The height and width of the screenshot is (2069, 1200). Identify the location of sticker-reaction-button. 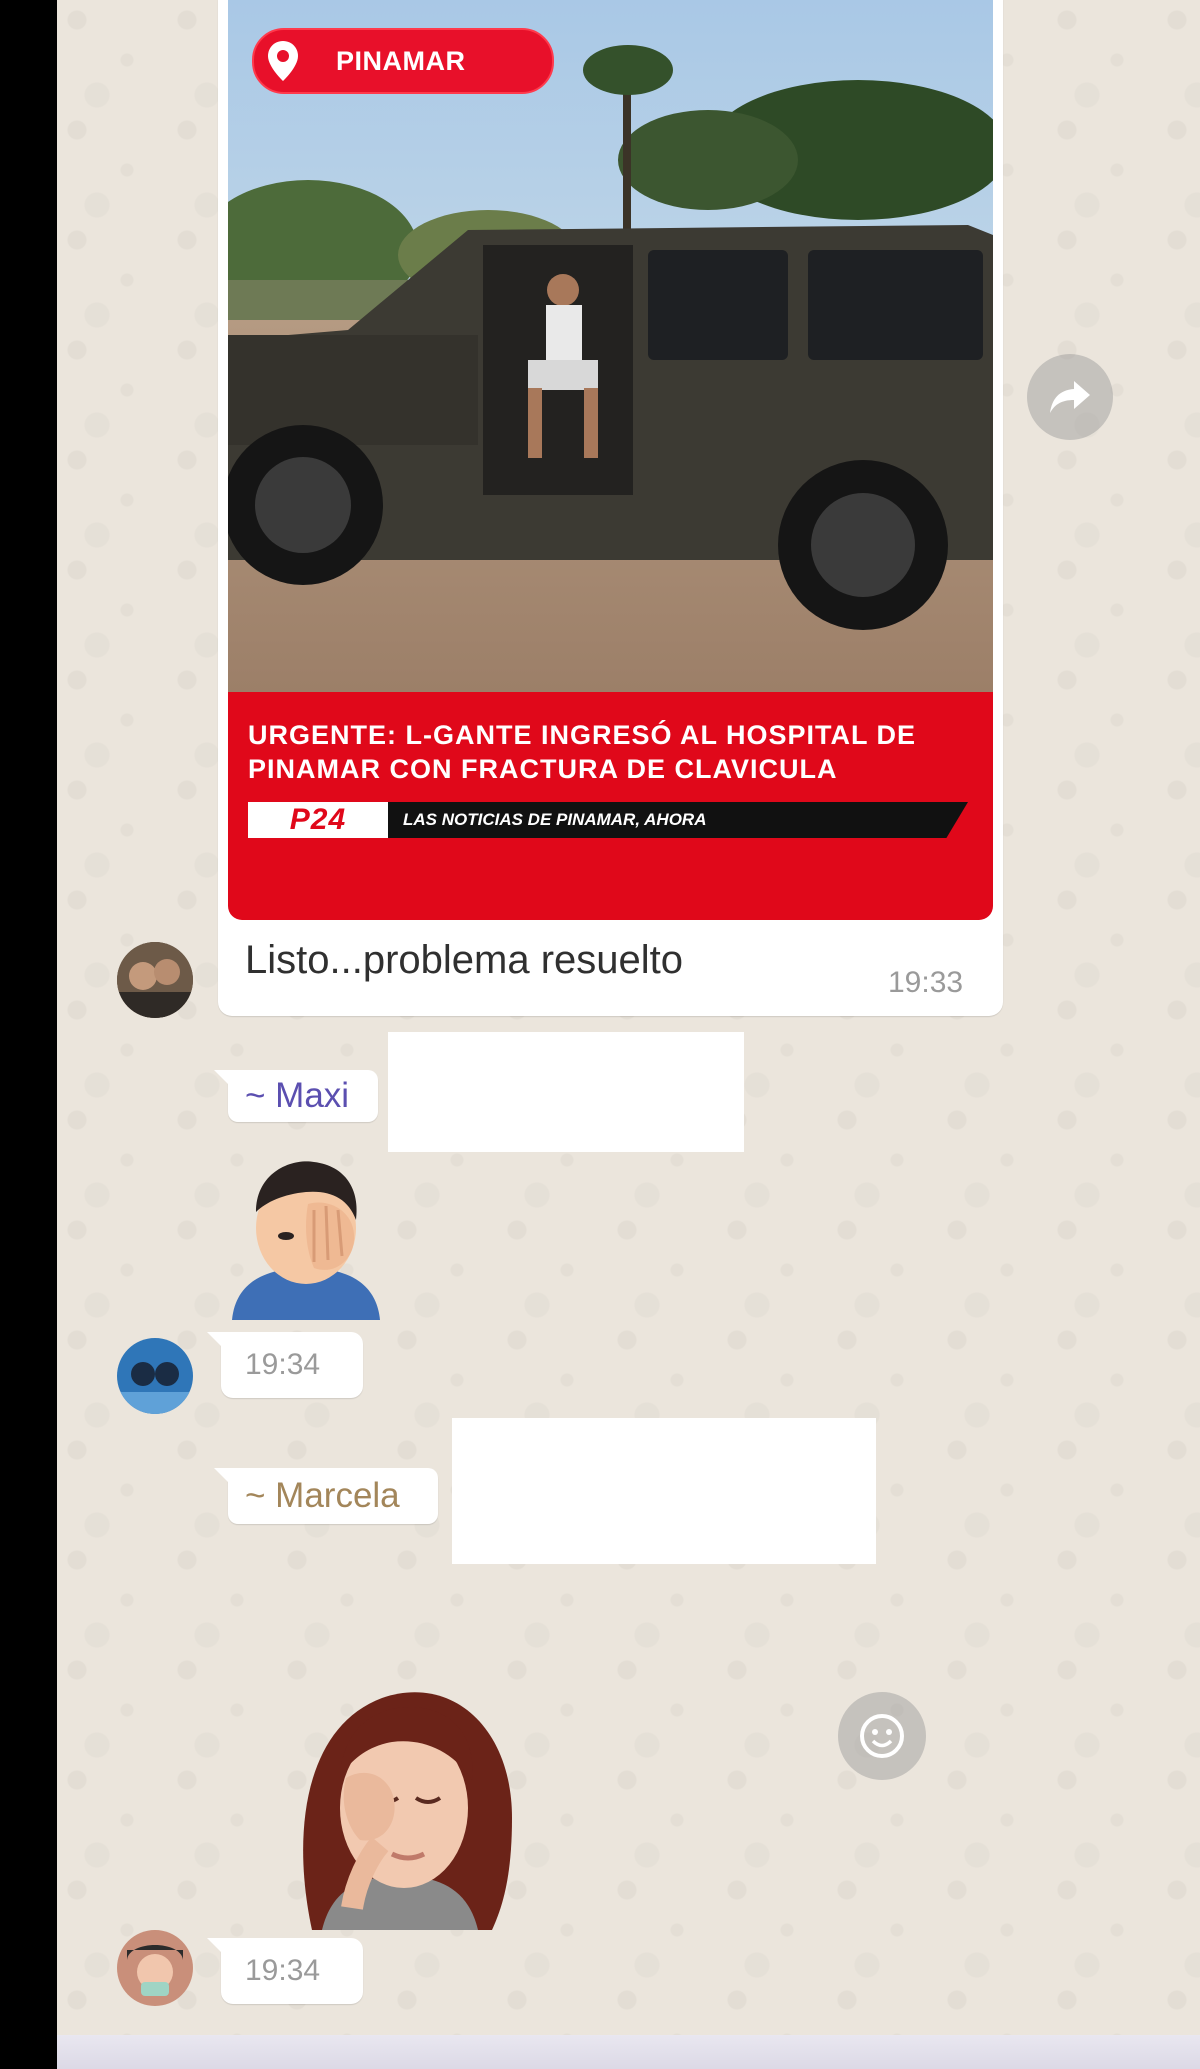
(882, 1736).